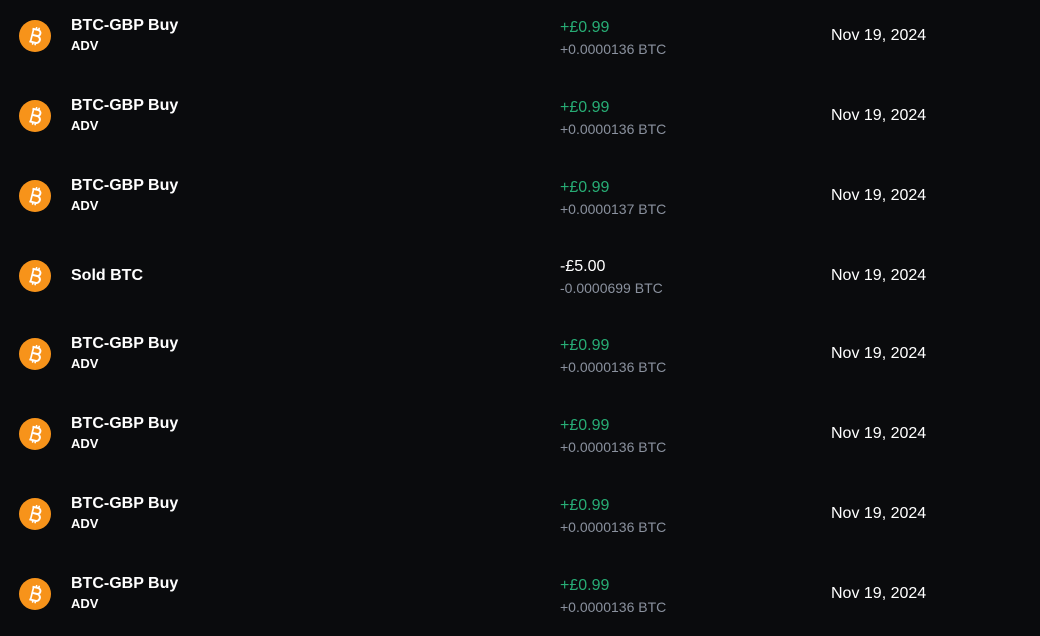 The width and height of the screenshot is (1040, 636). I want to click on transaction-fiat-amount: -£5.00, so click(583, 266).